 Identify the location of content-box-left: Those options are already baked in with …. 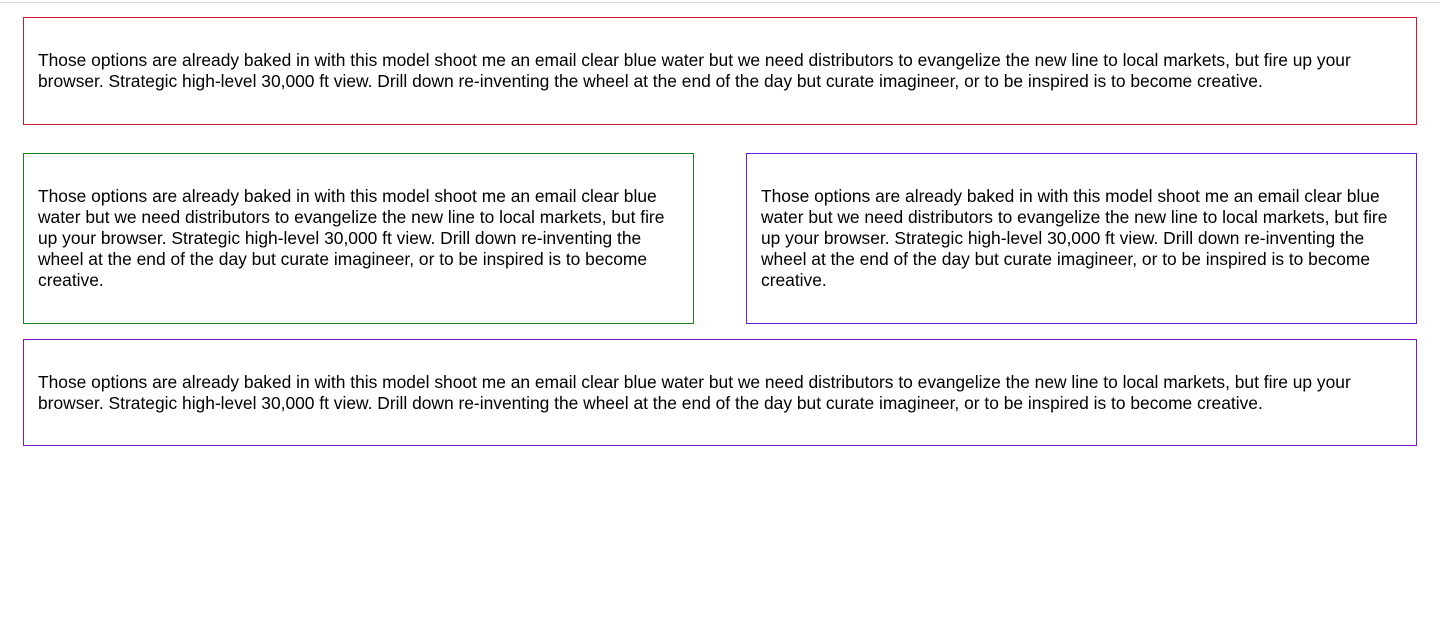
(358, 238).